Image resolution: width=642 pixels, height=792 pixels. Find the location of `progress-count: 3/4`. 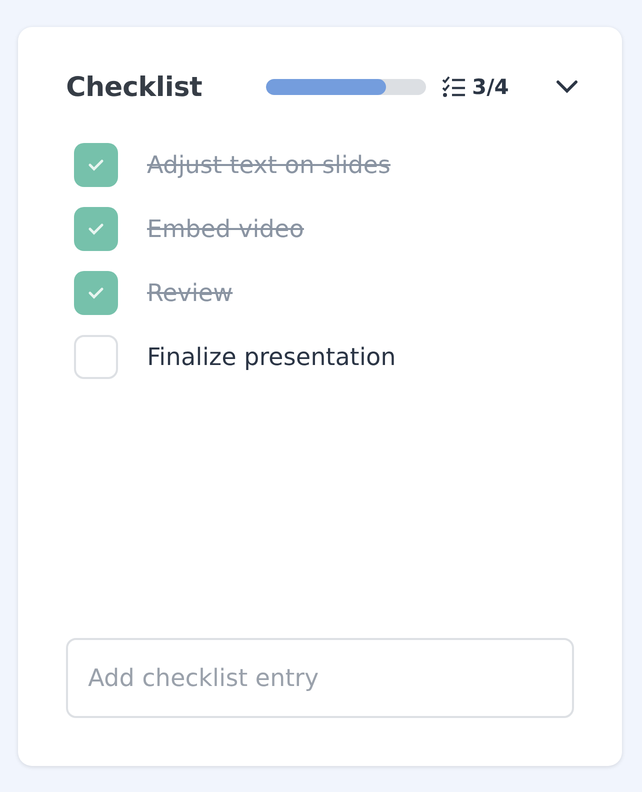

progress-count: 3/4 is located at coordinates (490, 87).